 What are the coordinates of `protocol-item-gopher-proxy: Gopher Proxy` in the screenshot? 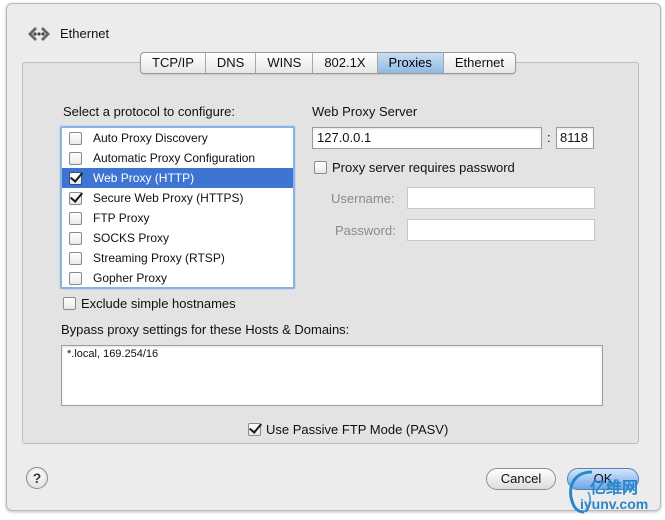 It's located at (177, 277).